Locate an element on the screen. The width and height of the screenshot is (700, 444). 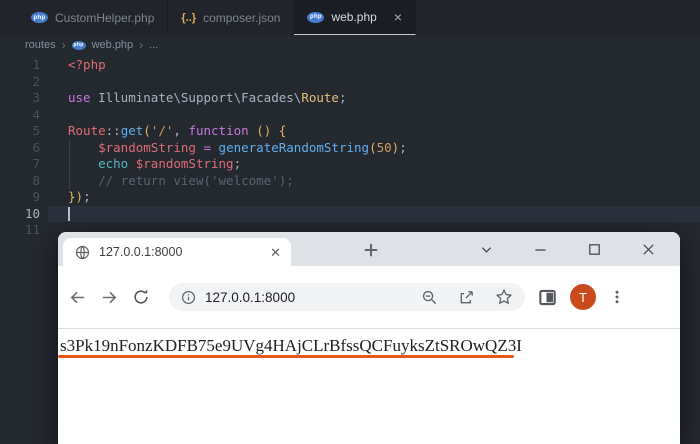
url-text: 127.0.0.1:8000 is located at coordinates (308, 297).